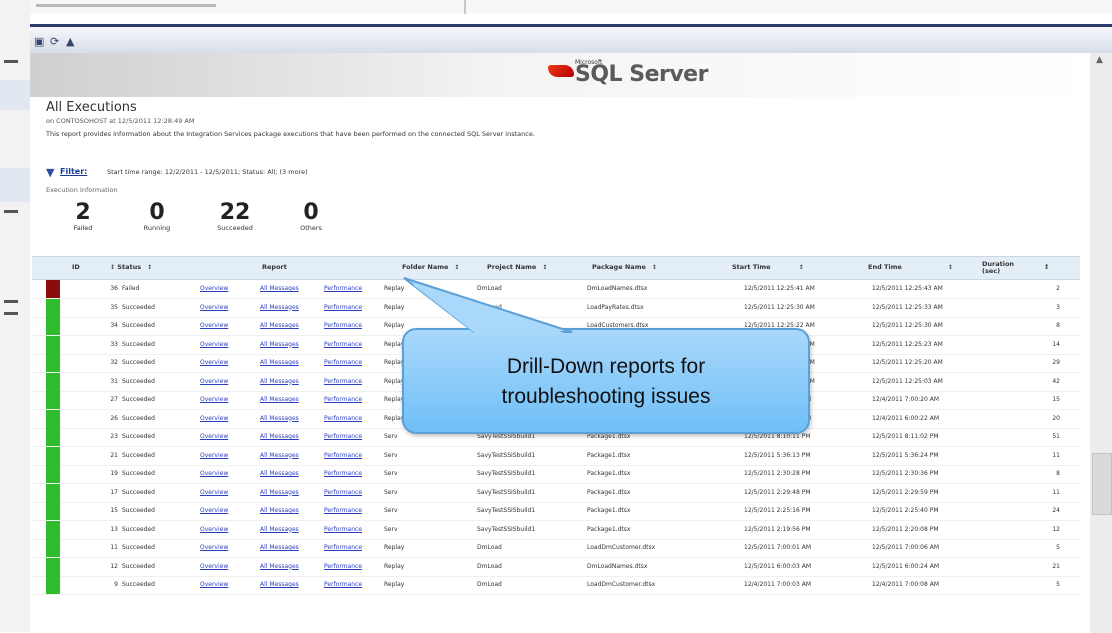  What do you see at coordinates (1056, 418) in the screenshot?
I see `cell-duration: 20` at bounding box center [1056, 418].